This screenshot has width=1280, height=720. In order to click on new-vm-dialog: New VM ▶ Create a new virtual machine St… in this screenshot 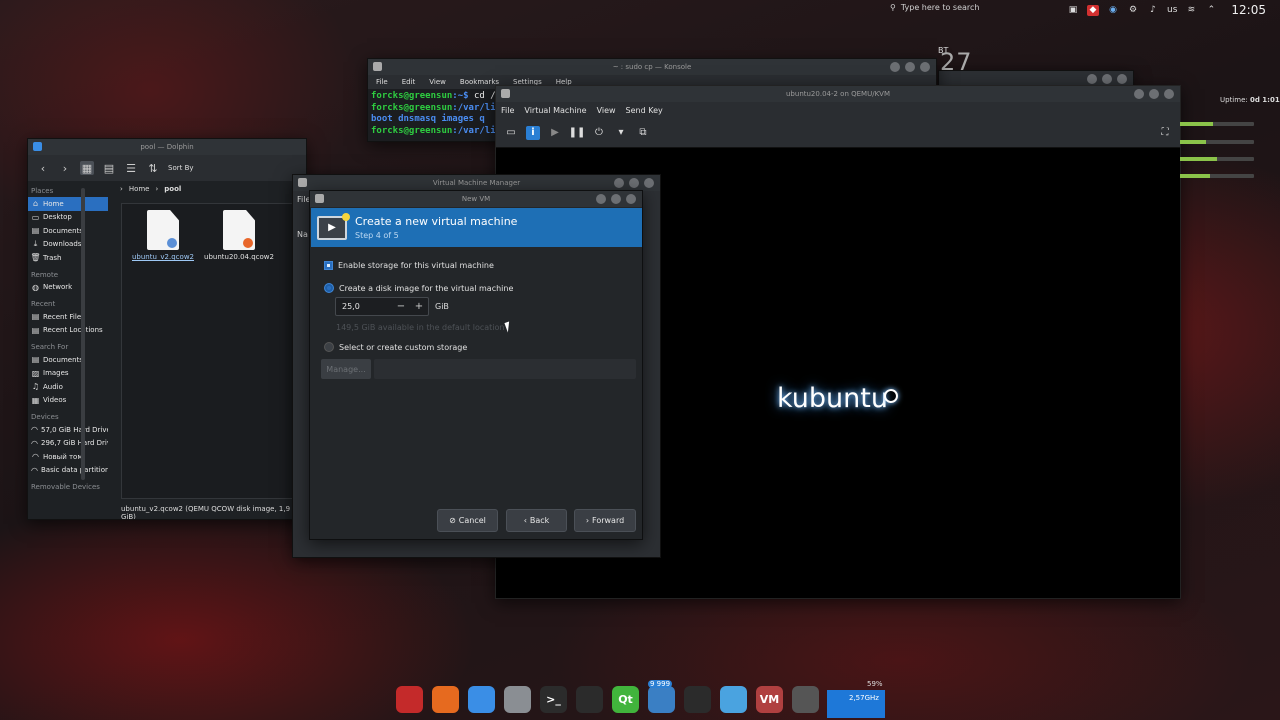, I will do `click(476, 365)`.